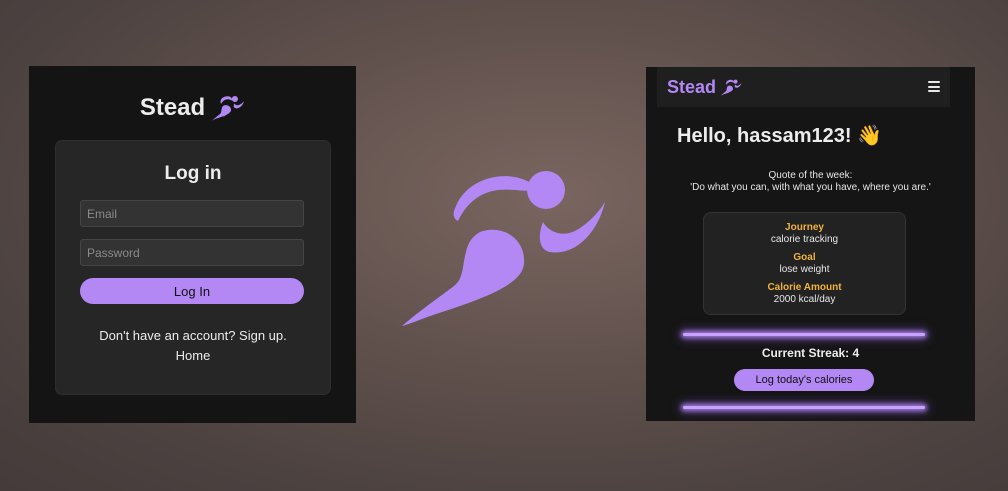  I want to click on email-field, so click(192, 213).